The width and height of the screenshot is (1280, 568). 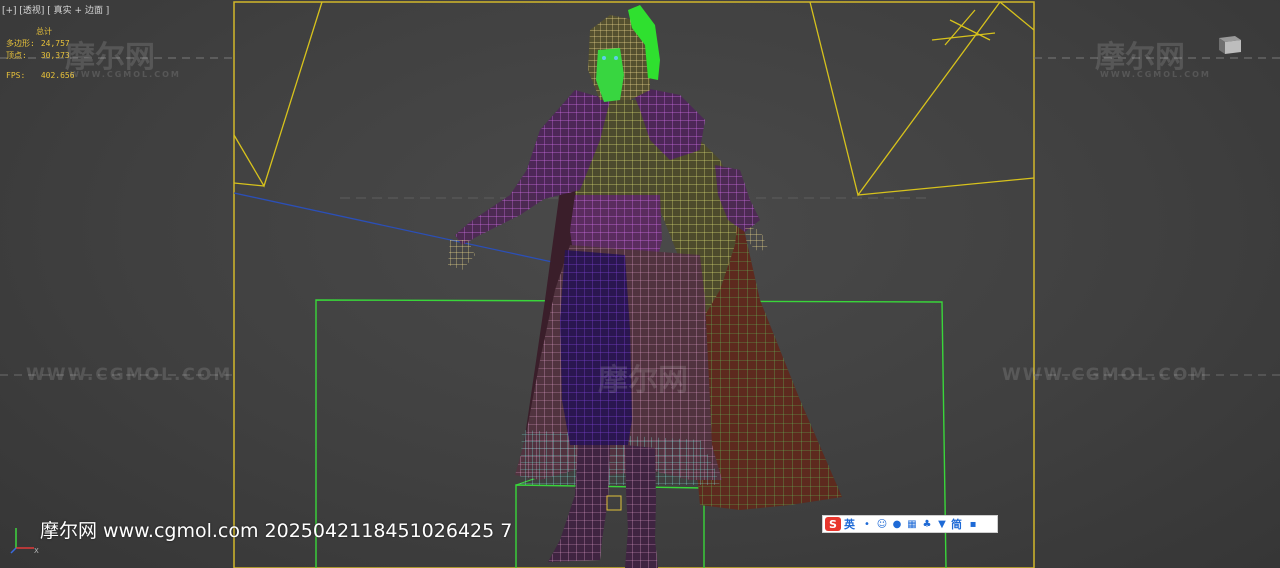 I want to click on ime-simplified-toggle: 简, so click(x=957, y=524).